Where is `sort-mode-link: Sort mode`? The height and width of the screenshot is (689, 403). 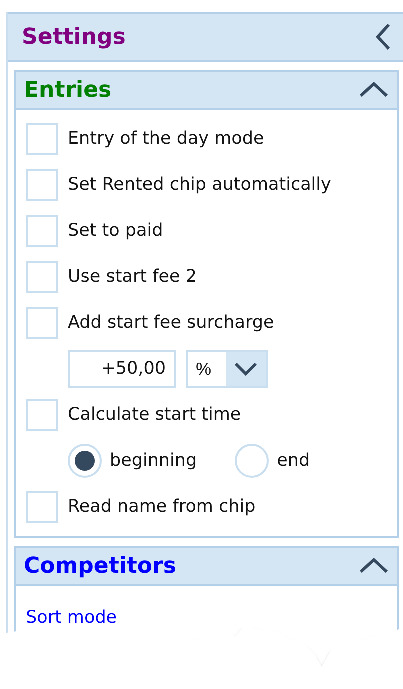
sort-mode-link: Sort mode is located at coordinates (206, 615).